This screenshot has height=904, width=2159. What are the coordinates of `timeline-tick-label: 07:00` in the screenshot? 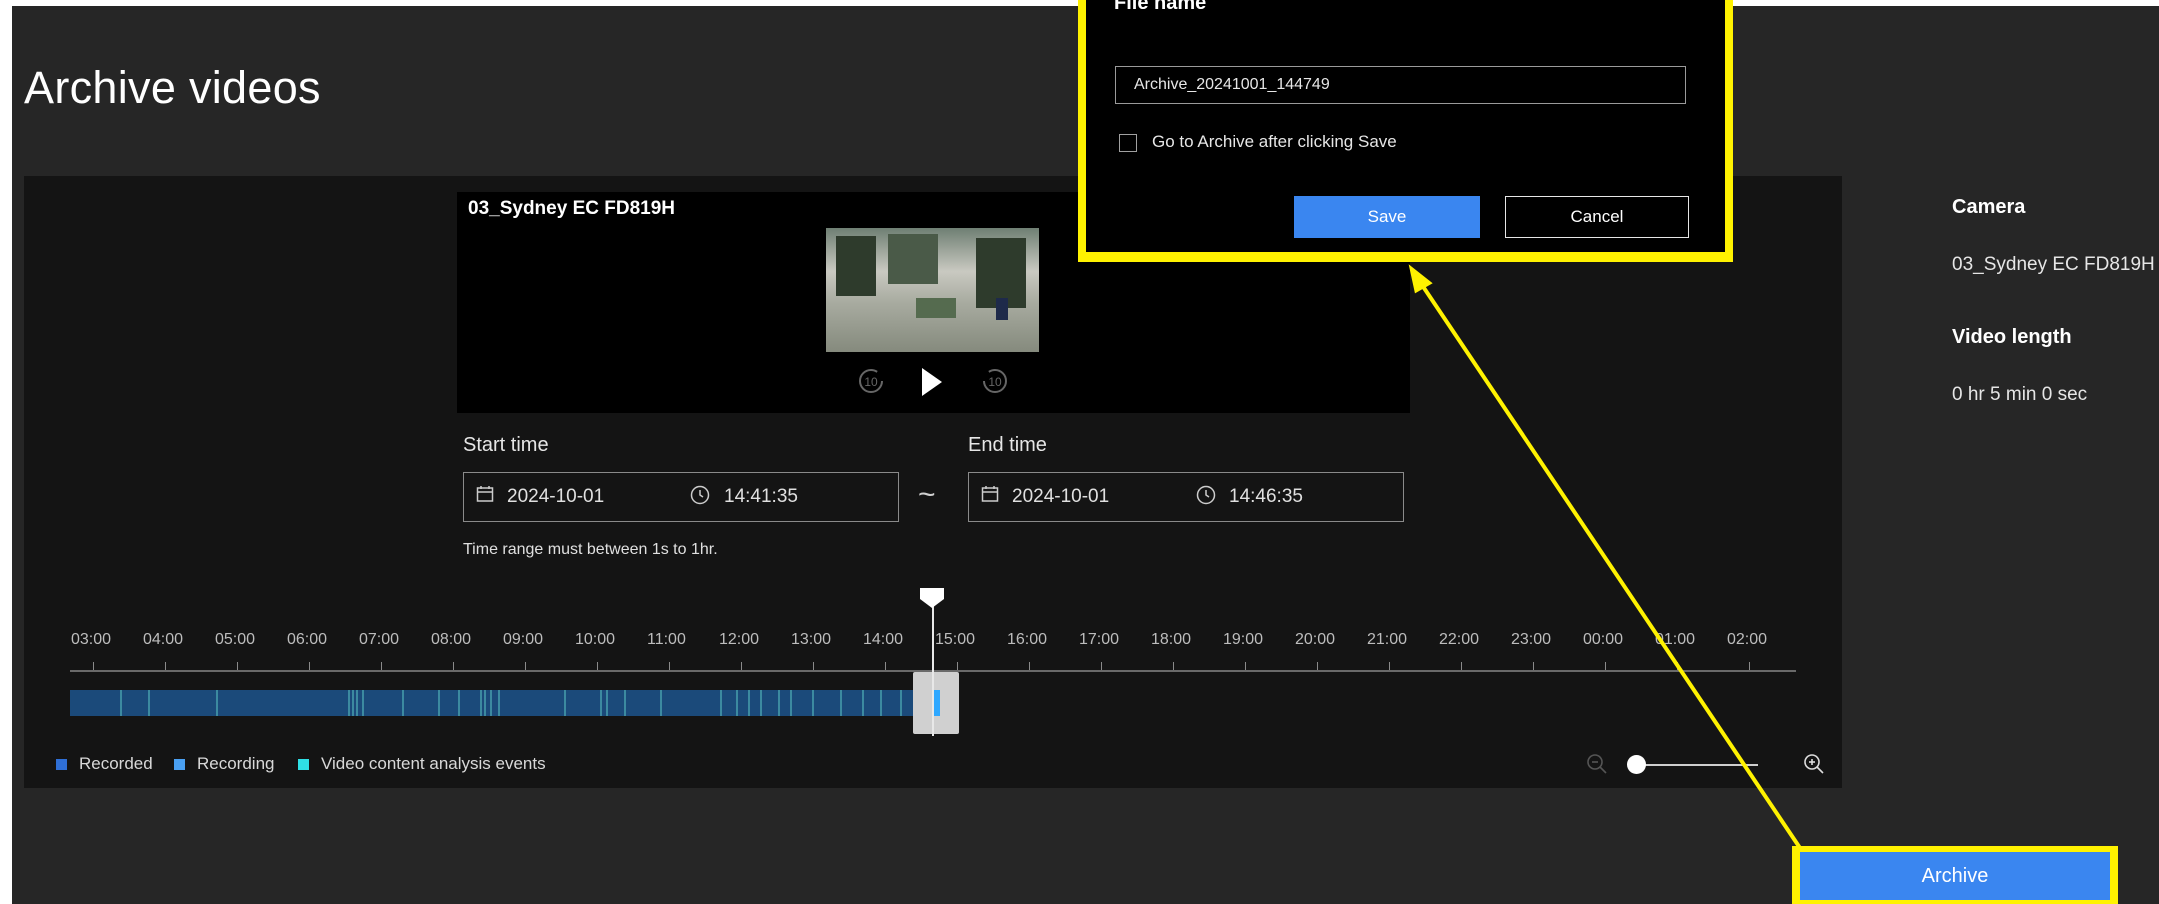 It's located at (379, 639).